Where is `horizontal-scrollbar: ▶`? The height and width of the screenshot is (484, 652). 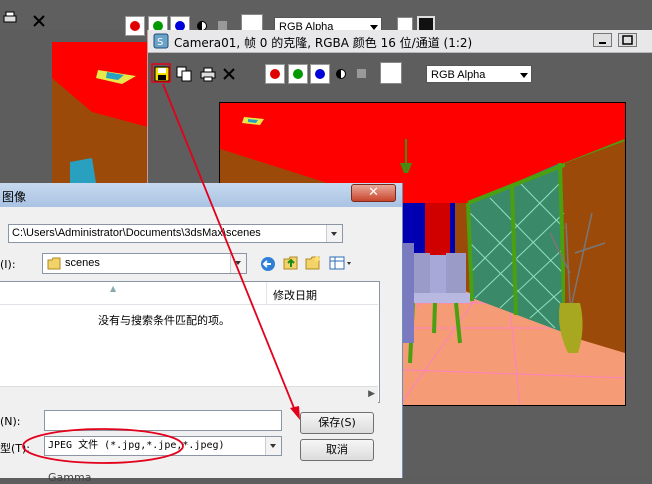
horizontal-scrollbar: ▶ is located at coordinates (189, 394).